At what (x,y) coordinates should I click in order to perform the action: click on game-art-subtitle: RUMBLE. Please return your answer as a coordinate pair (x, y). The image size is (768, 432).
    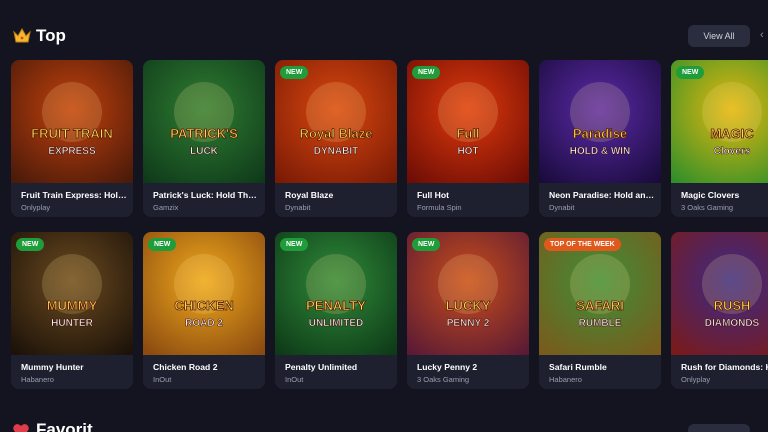
    Looking at the image, I should click on (600, 323).